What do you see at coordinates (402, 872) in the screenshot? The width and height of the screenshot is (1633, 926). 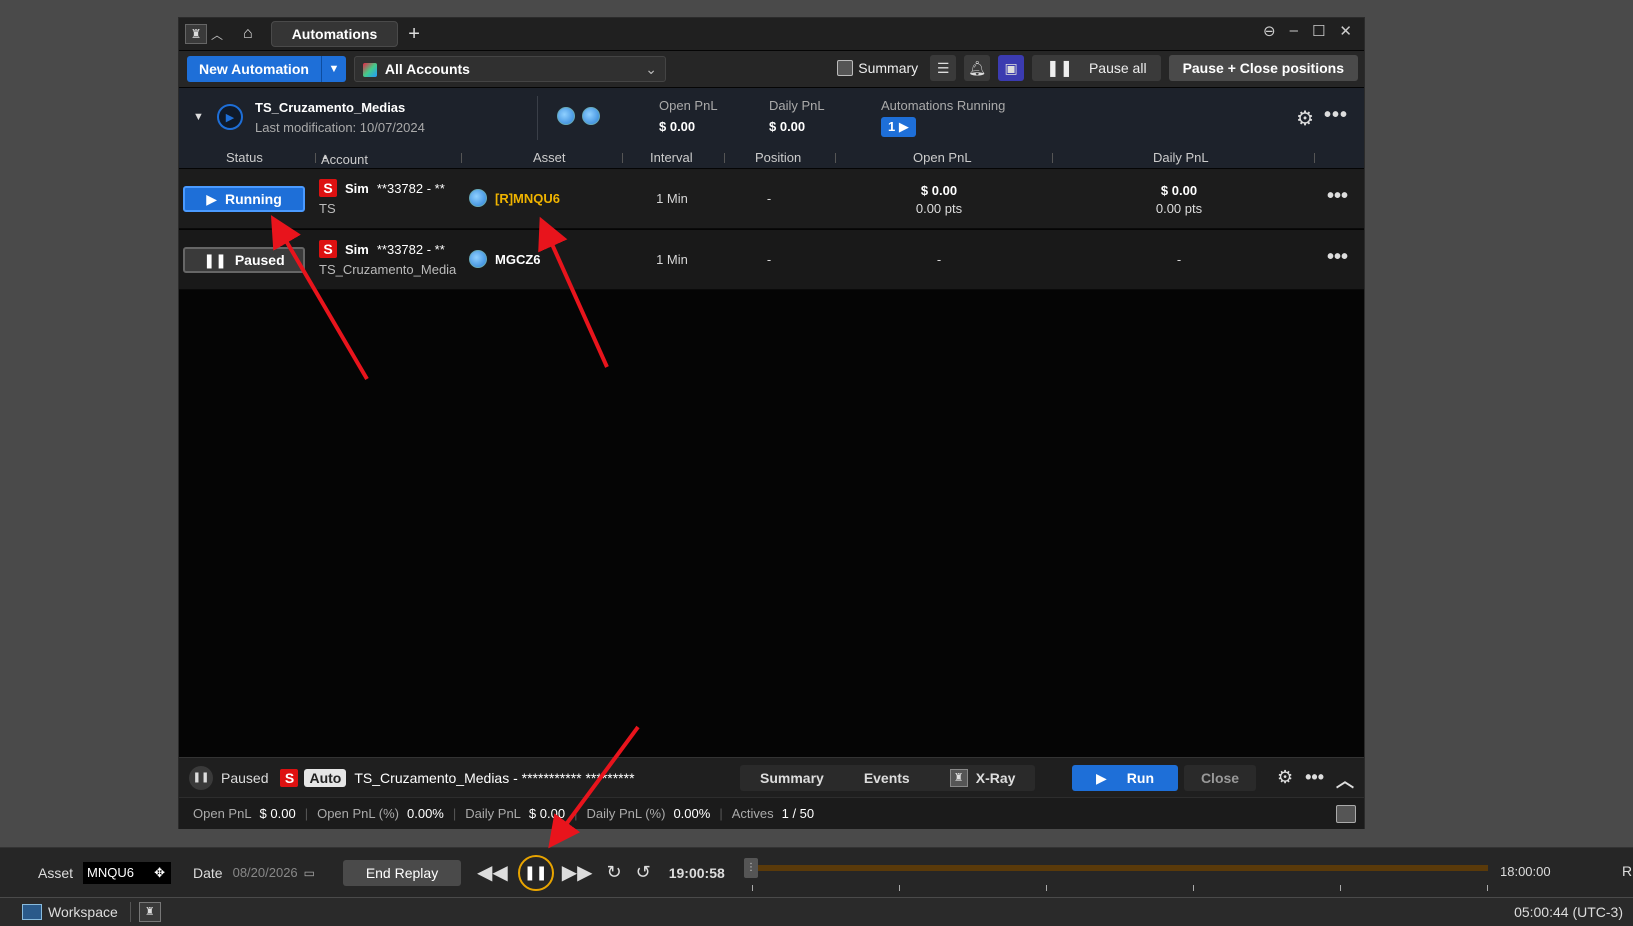 I see `end-replay-button: End Replay` at bounding box center [402, 872].